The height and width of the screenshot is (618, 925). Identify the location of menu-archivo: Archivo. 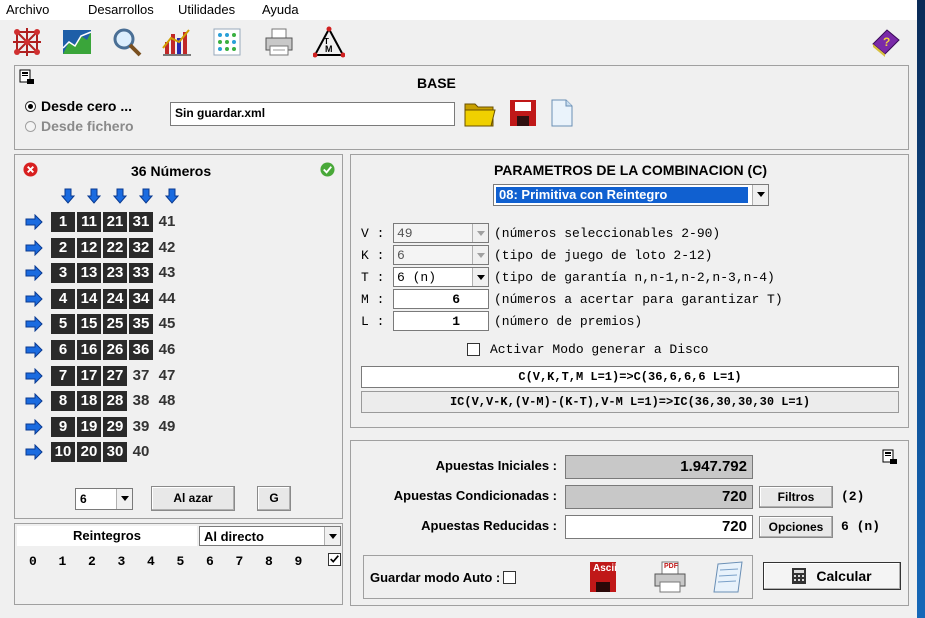
(27, 9).